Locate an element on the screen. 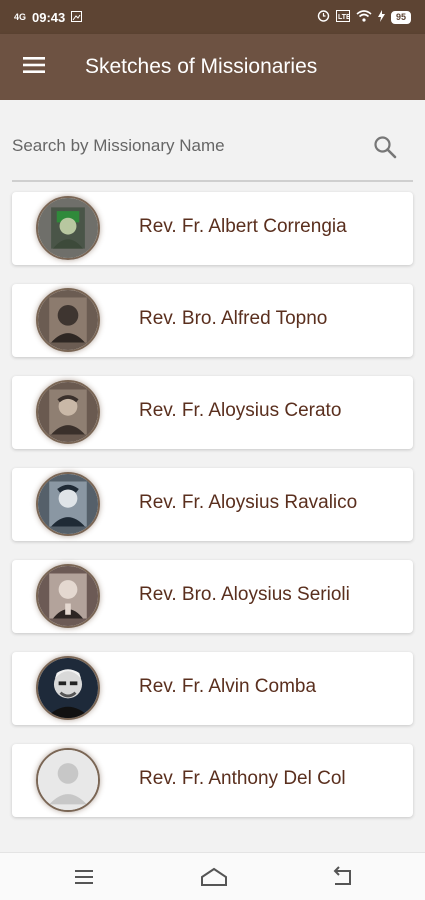  status-bar: 4G 09:43 LTE 95 is located at coordinates (212, 17).